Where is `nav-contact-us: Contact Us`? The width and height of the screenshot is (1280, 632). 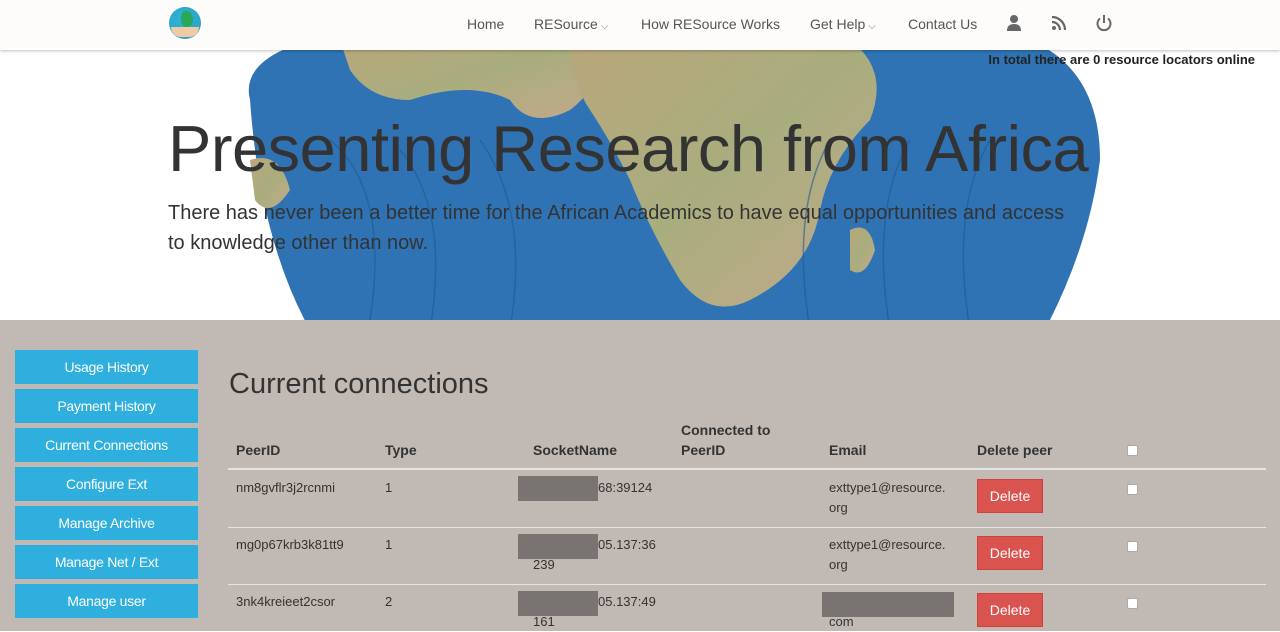 nav-contact-us: Contact Us is located at coordinates (942, 24).